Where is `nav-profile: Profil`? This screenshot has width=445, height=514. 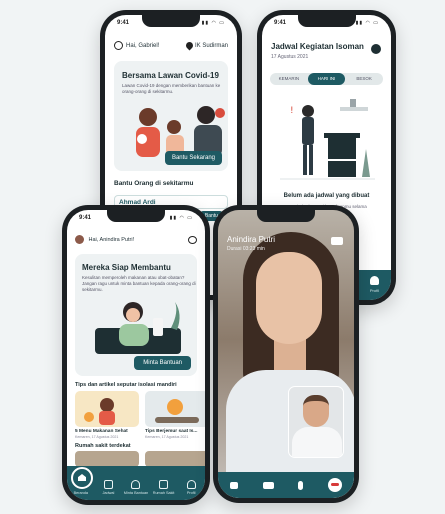
nav-profile: Profil is located at coordinates (191, 483).